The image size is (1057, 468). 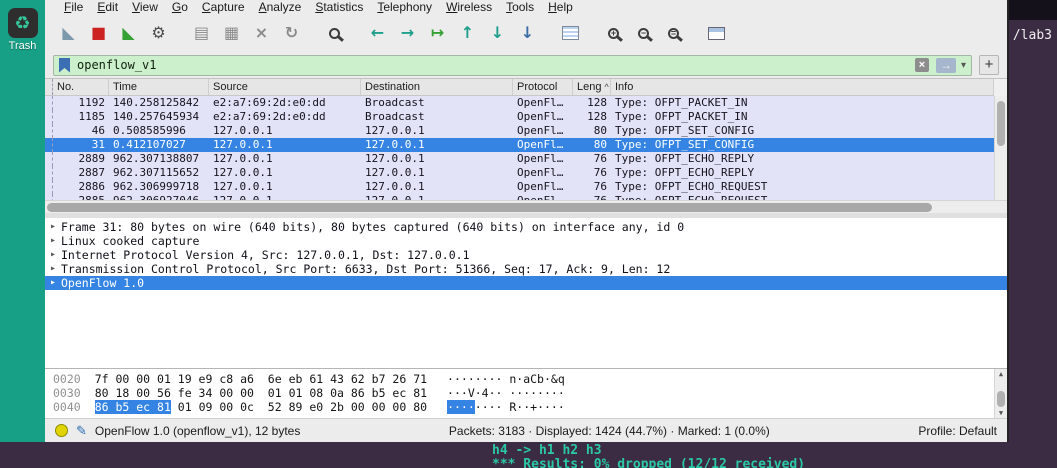 What do you see at coordinates (339, 7) in the screenshot?
I see `menu-item-statistics: Statistics` at bounding box center [339, 7].